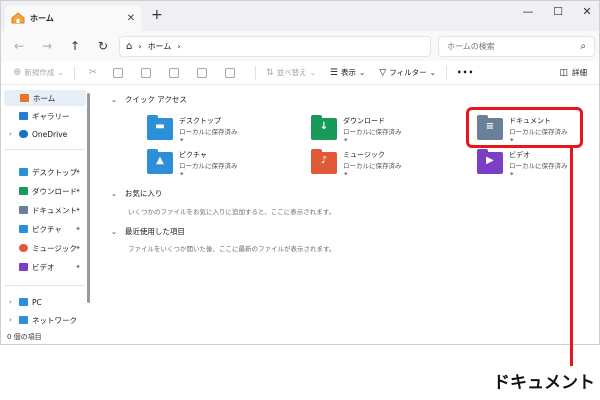  What do you see at coordinates (54, 320) in the screenshot?
I see `sidebar-item-label: ネットワーク` at bounding box center [54, 320].